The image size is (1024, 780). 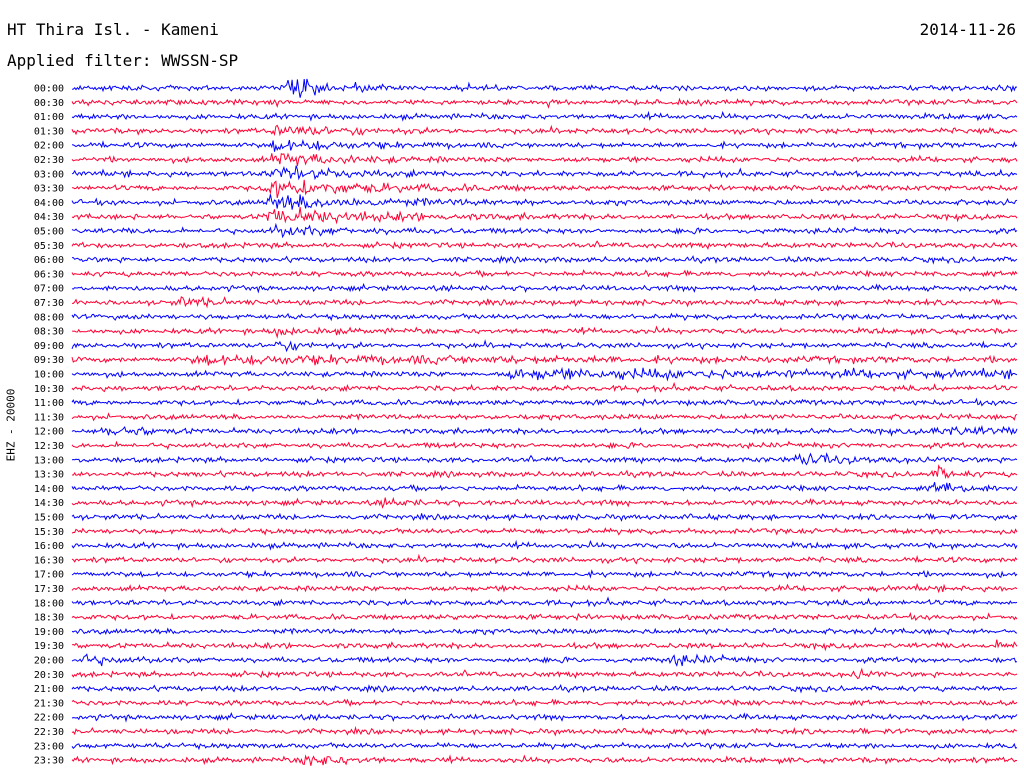 What do you see at coordinates (49, 117) in the screenshot?
I see `tick-label-0100: 01:00` at bounding box center [49, 117].